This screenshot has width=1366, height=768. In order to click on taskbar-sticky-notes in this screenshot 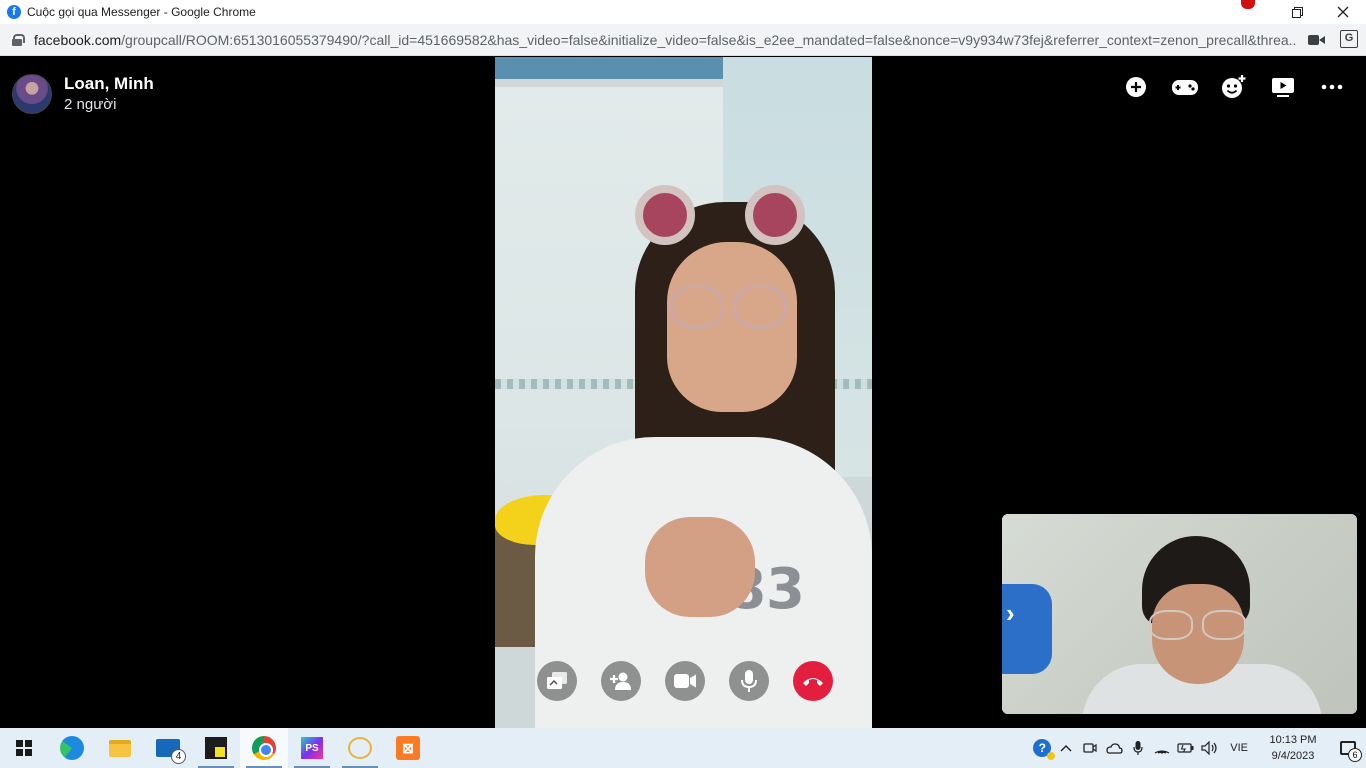, I will do `click(216, 748)`.